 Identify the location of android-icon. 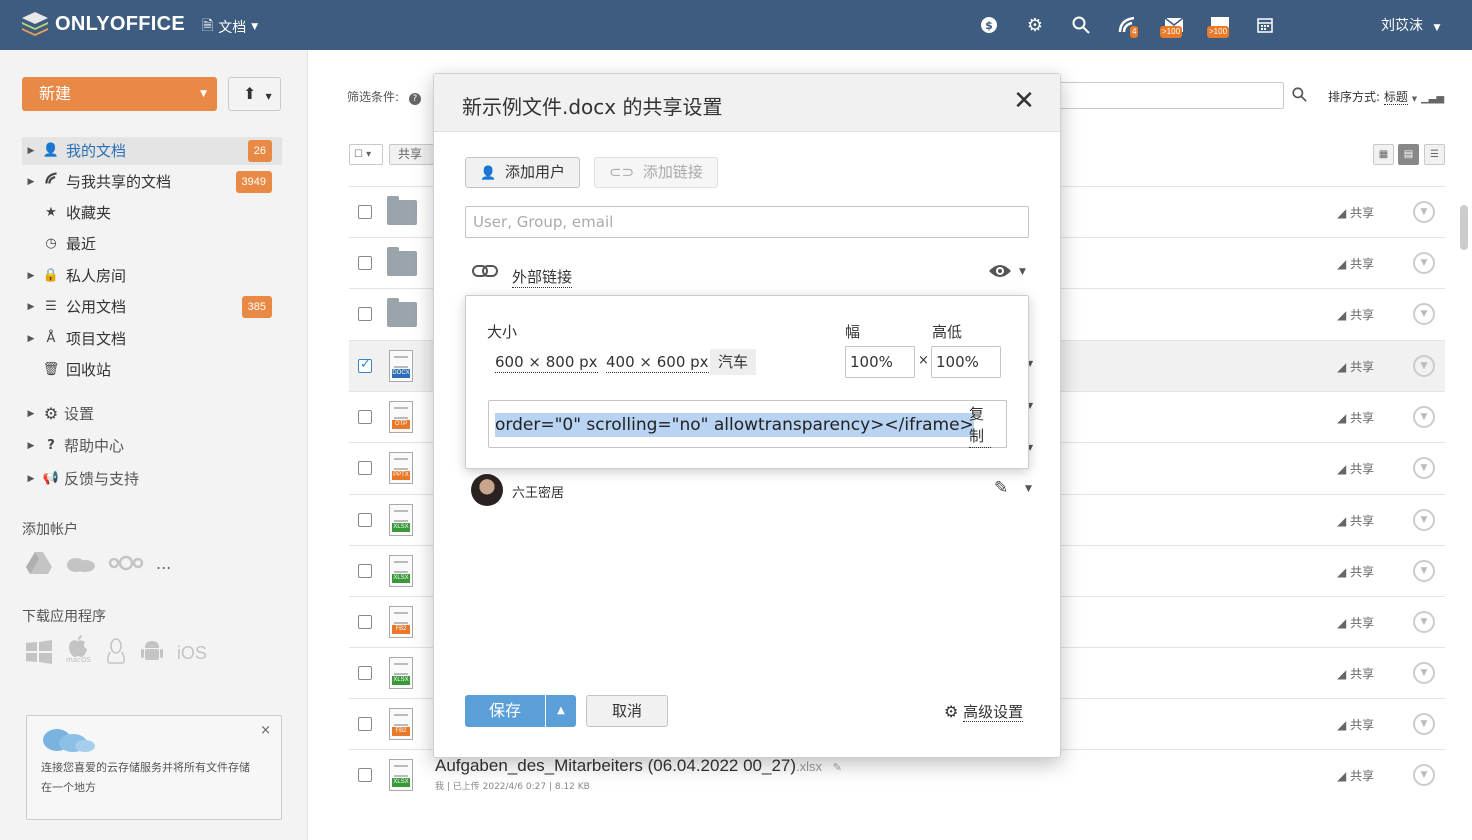
(151, 651).